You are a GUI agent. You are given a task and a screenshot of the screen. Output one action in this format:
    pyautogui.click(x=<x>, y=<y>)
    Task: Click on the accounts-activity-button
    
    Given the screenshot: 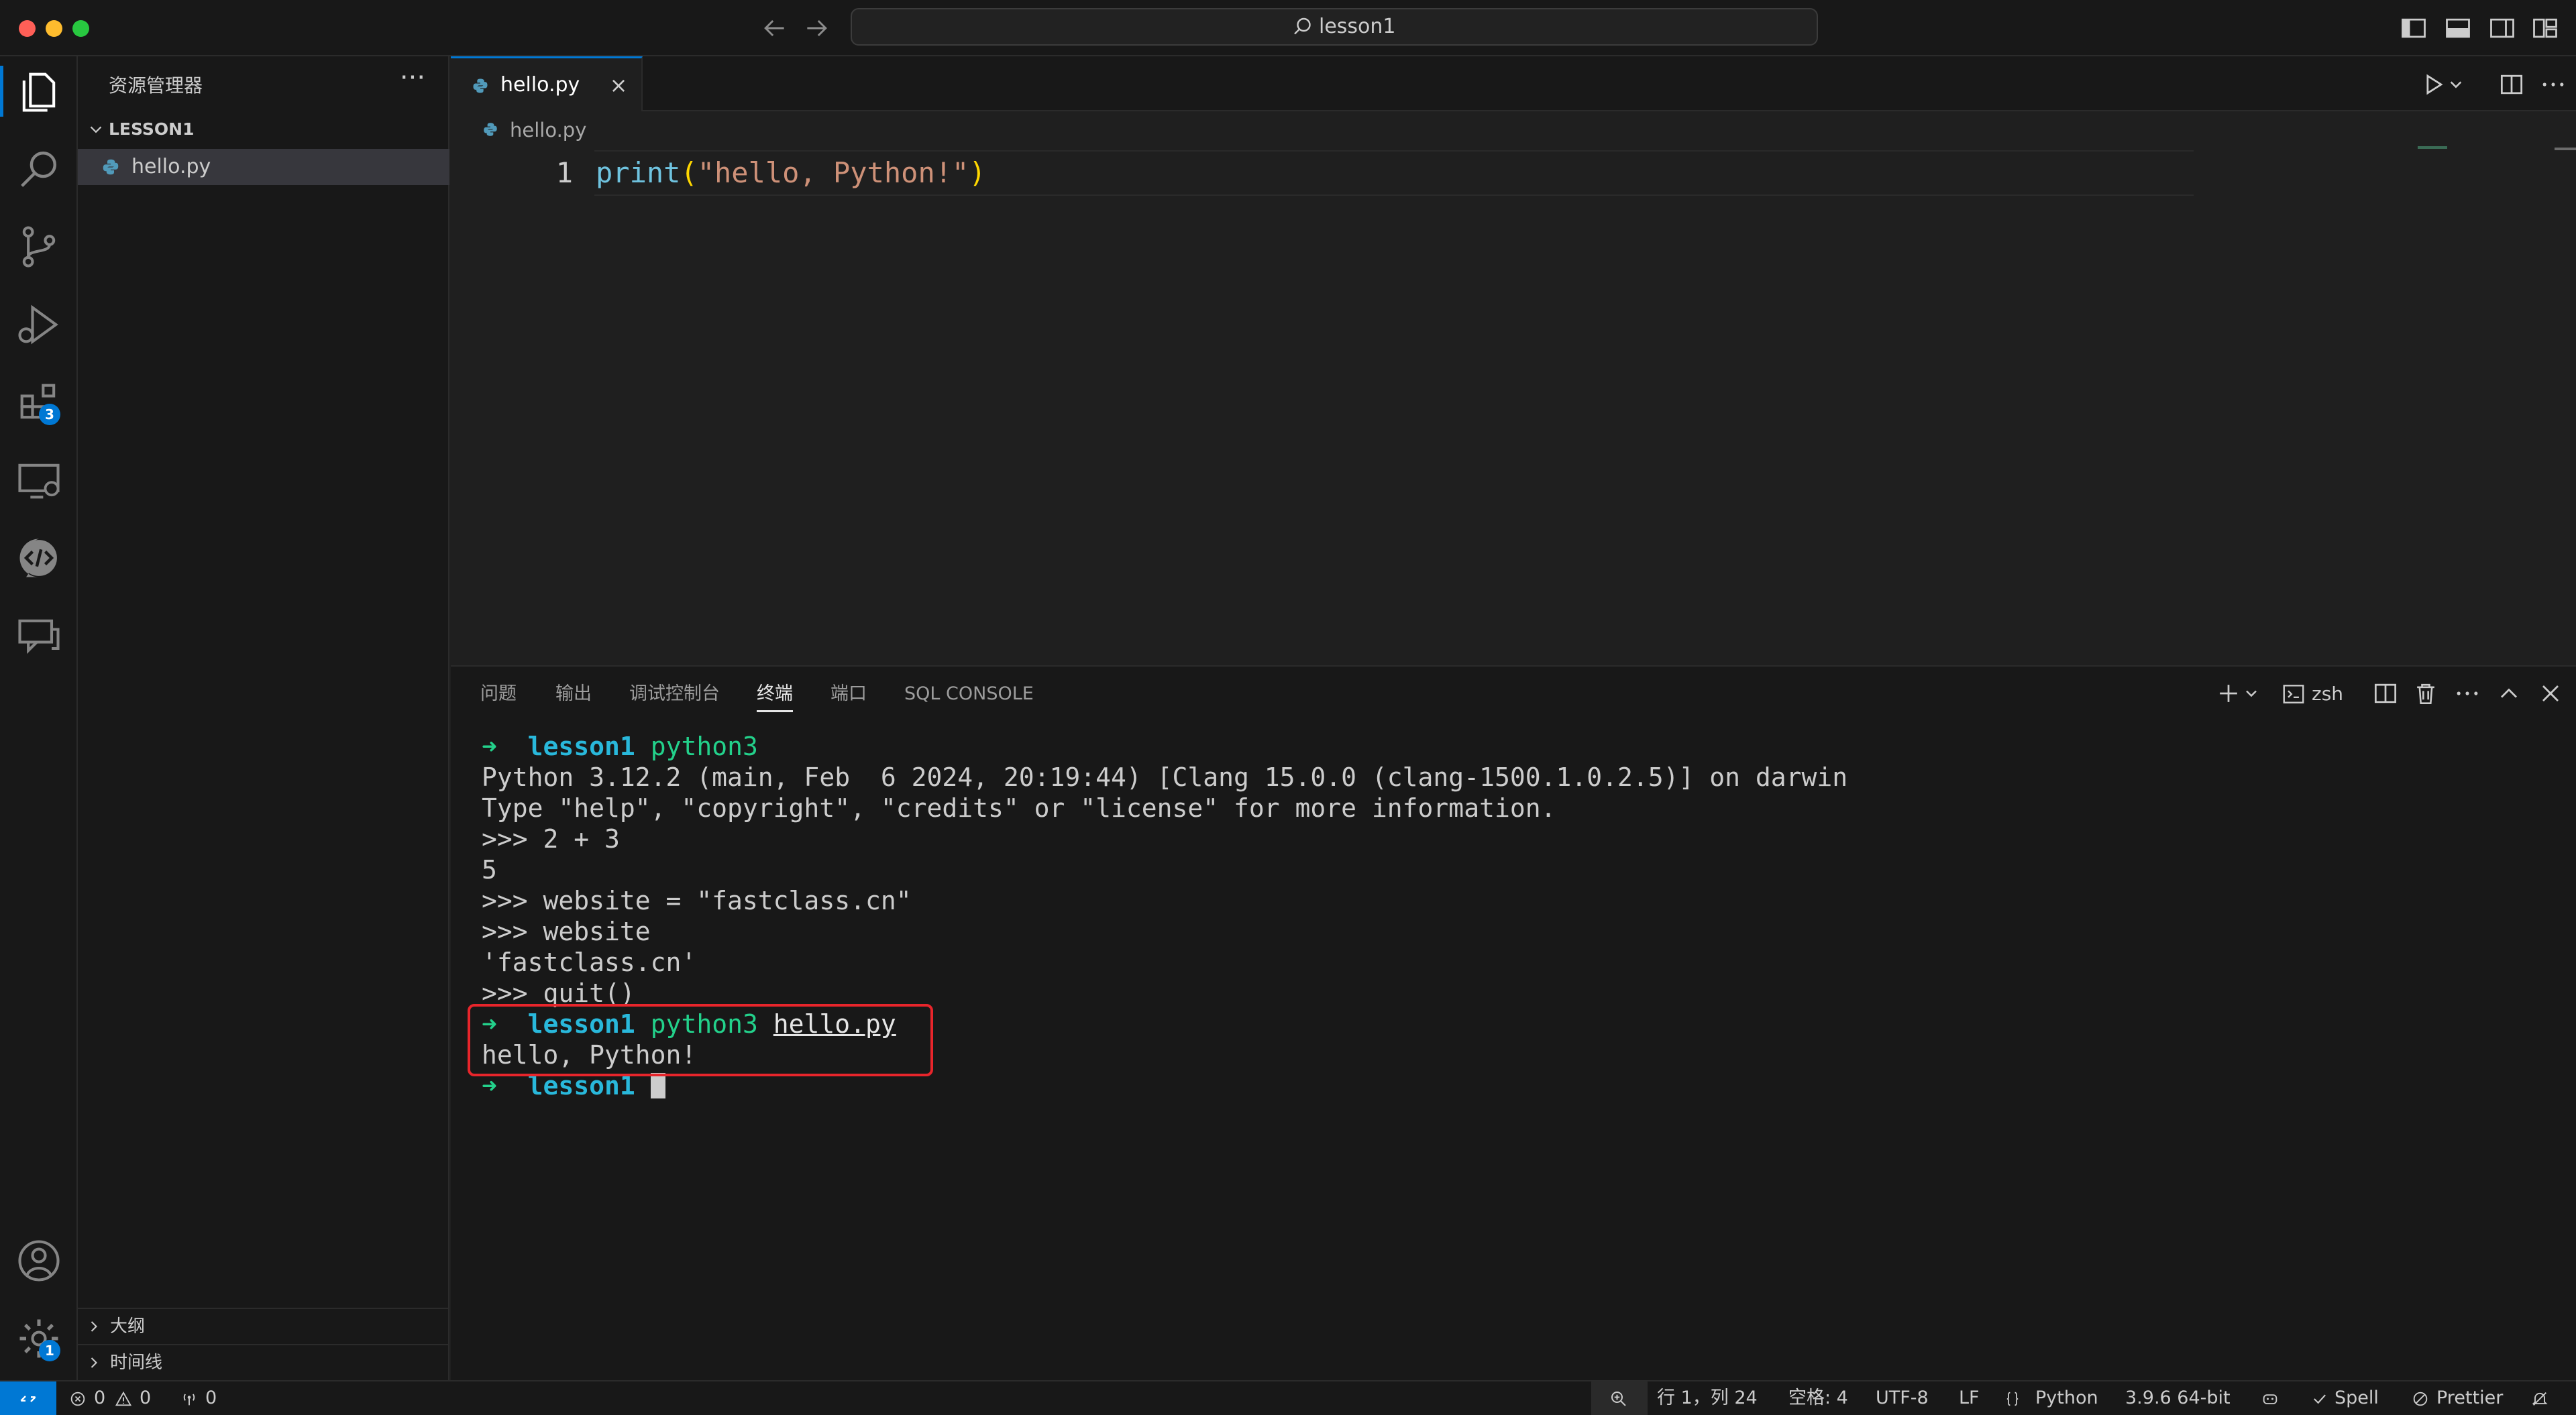 What is the action you would take?
    pyautogui.click(x=38, y=1260)
    